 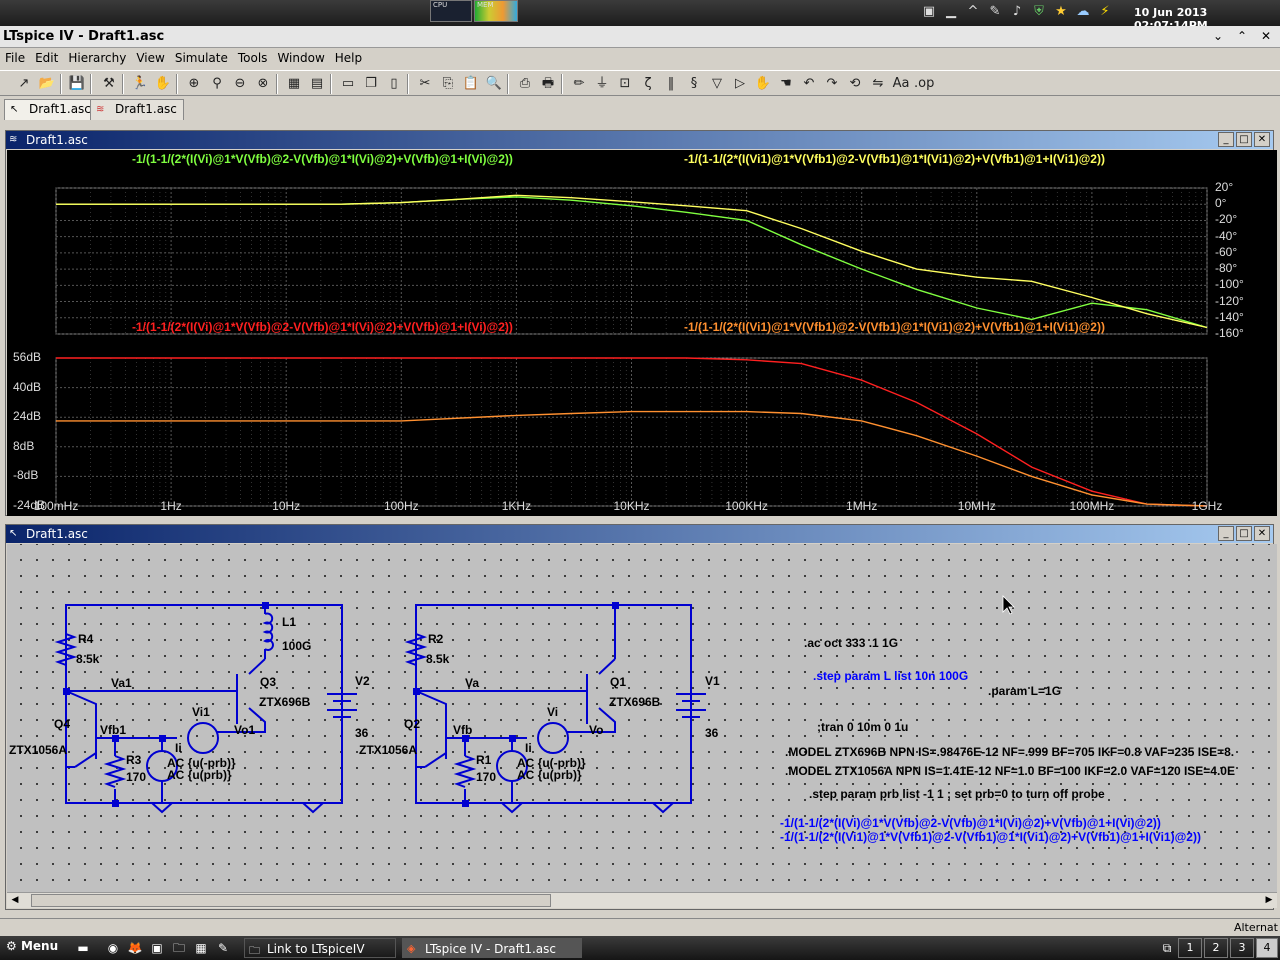 I want to click on resistor-icon: ζ, so click(x=648, y=84).